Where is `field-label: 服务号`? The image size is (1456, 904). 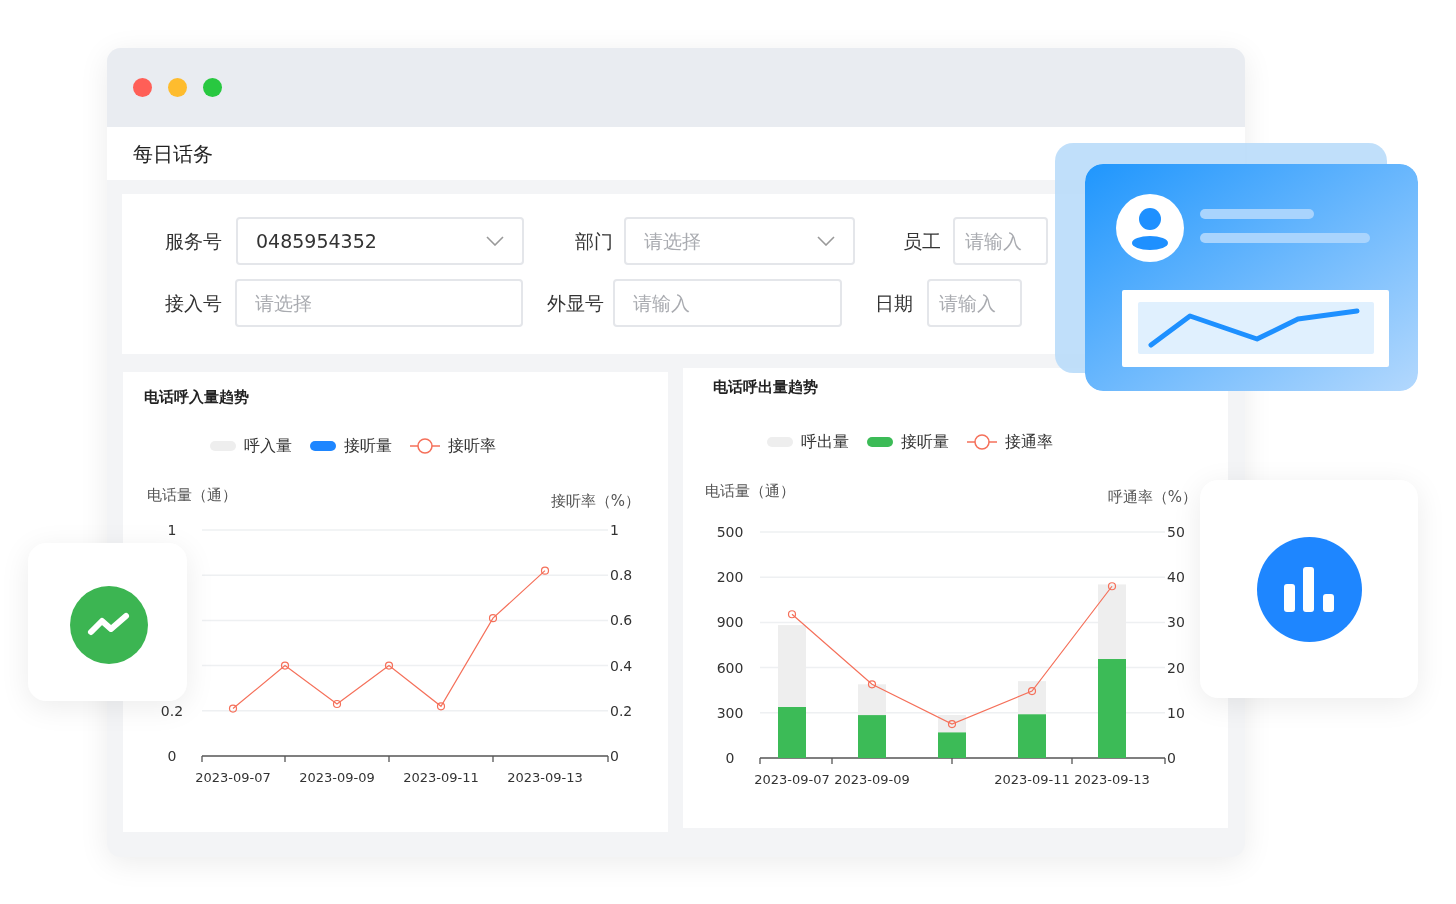 field-label: 服务号 is located at coordinates (193, 241).